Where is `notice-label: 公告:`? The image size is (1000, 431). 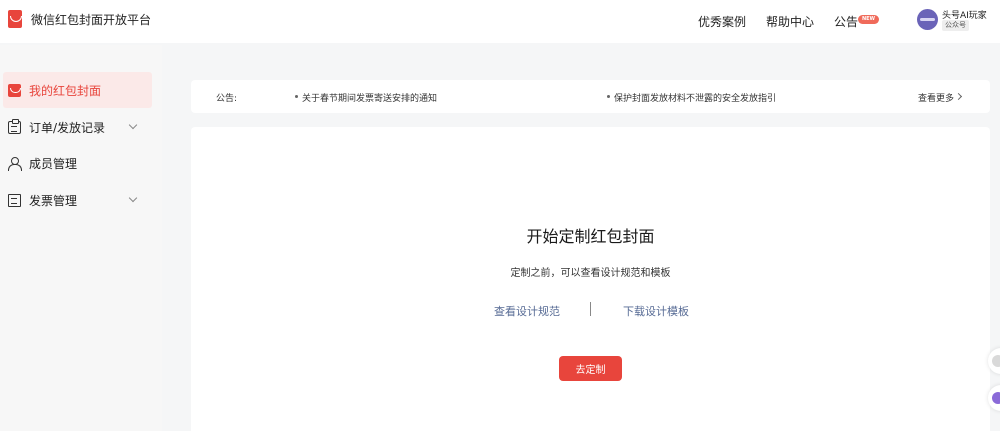 notice-label: 公告: is located at coordinates (227, 99).